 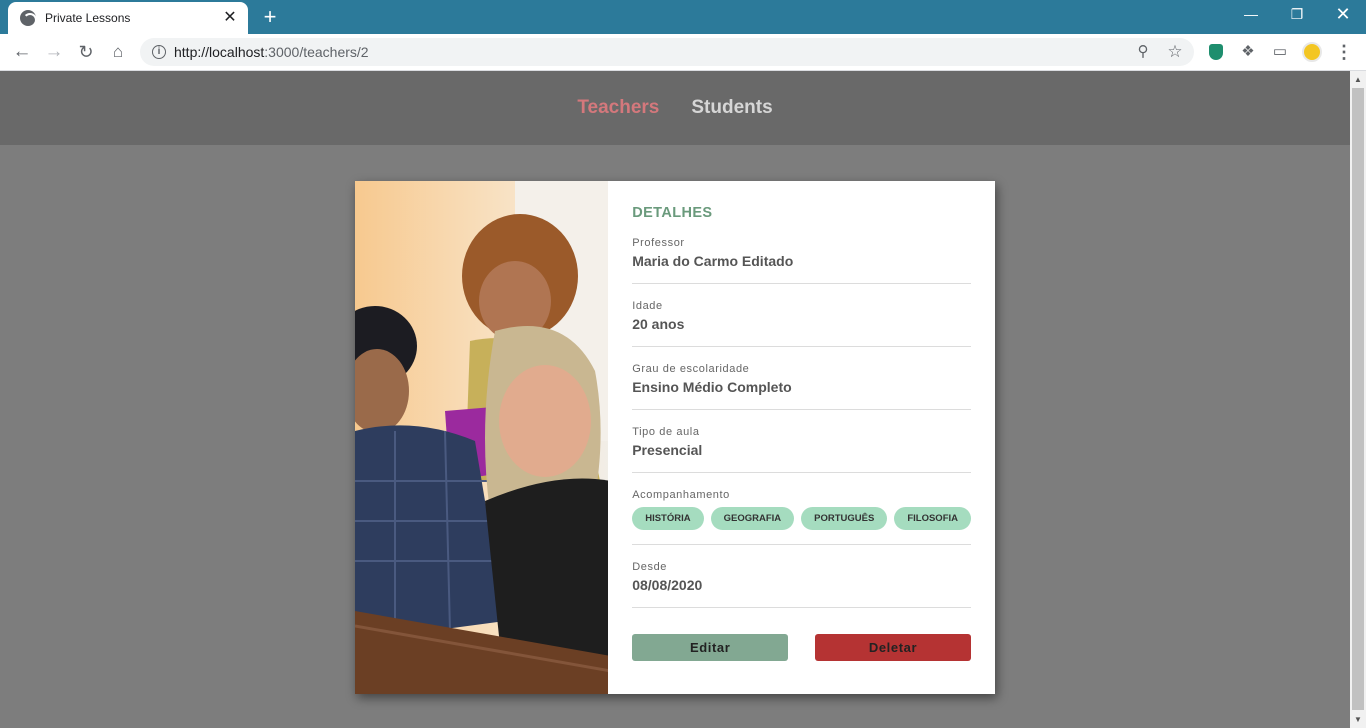 What do you see at coordinates (482, 437) in the screenshot?
I see `teacher-photo` at bounding box center [482, 437].